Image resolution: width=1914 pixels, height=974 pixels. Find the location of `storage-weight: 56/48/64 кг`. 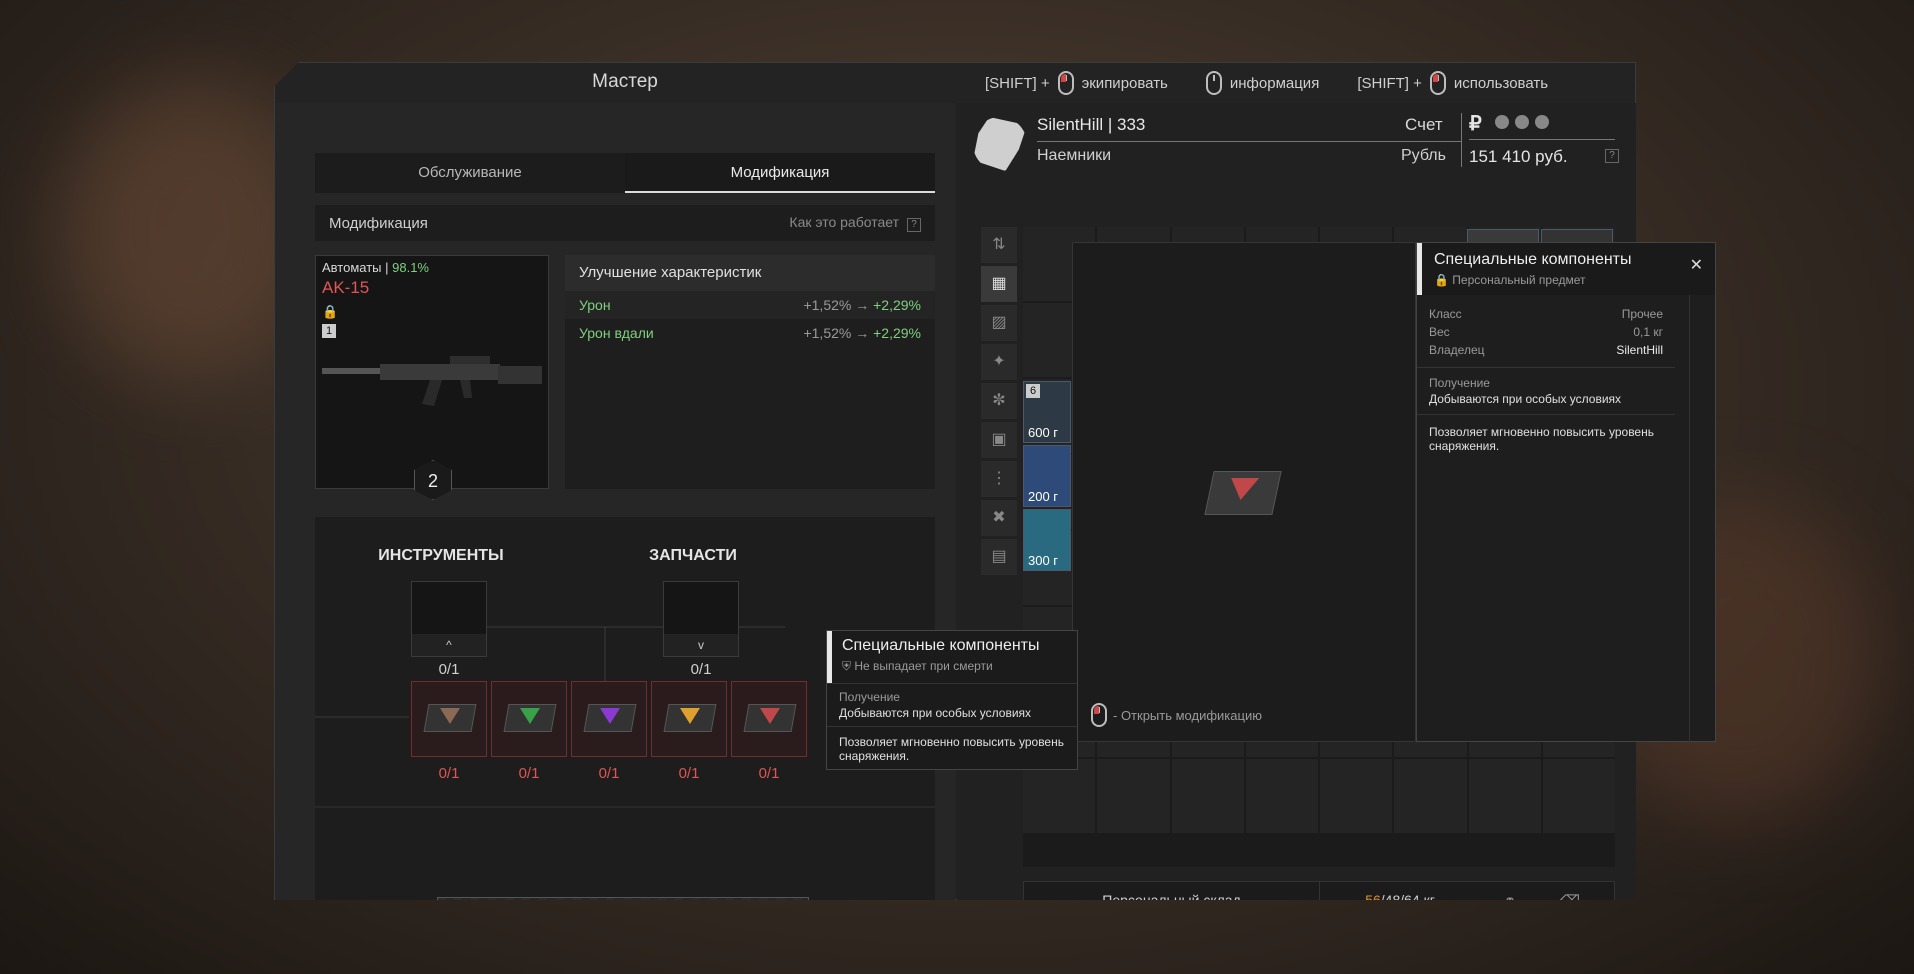

storage-weight: 56/48/64 кг is located at coordinates (1400, 900).